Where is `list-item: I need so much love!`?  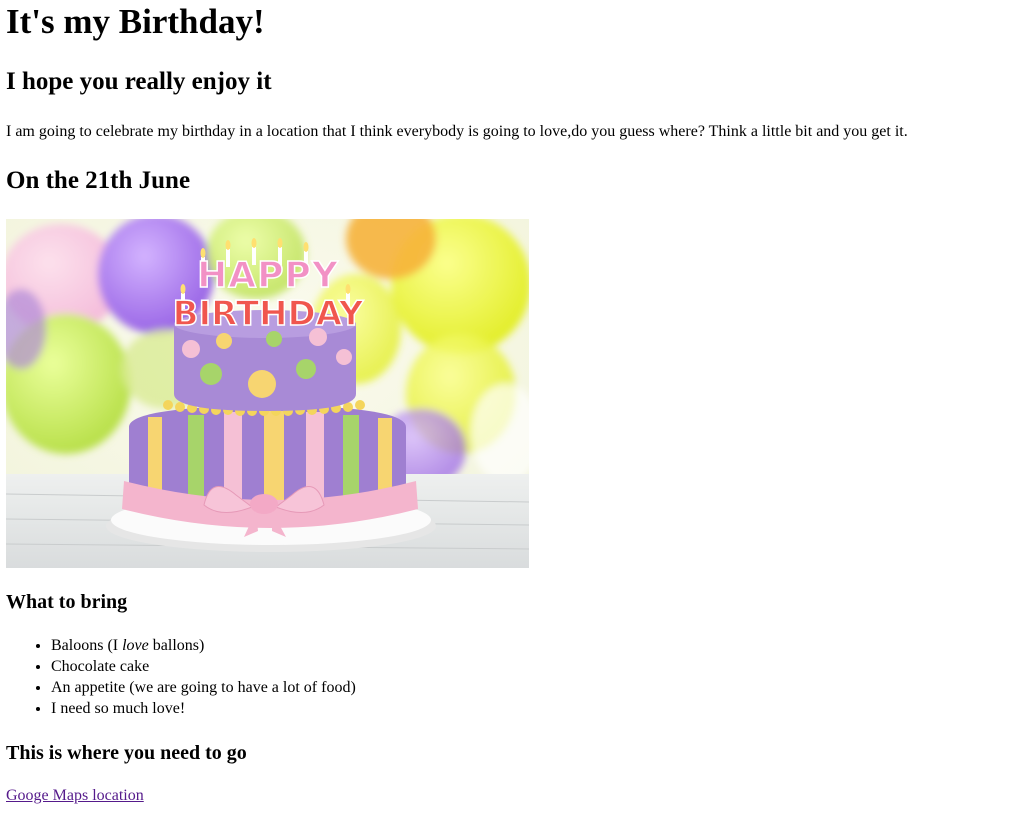 list-item: I need so much love! is located at coordinates (540, 708).